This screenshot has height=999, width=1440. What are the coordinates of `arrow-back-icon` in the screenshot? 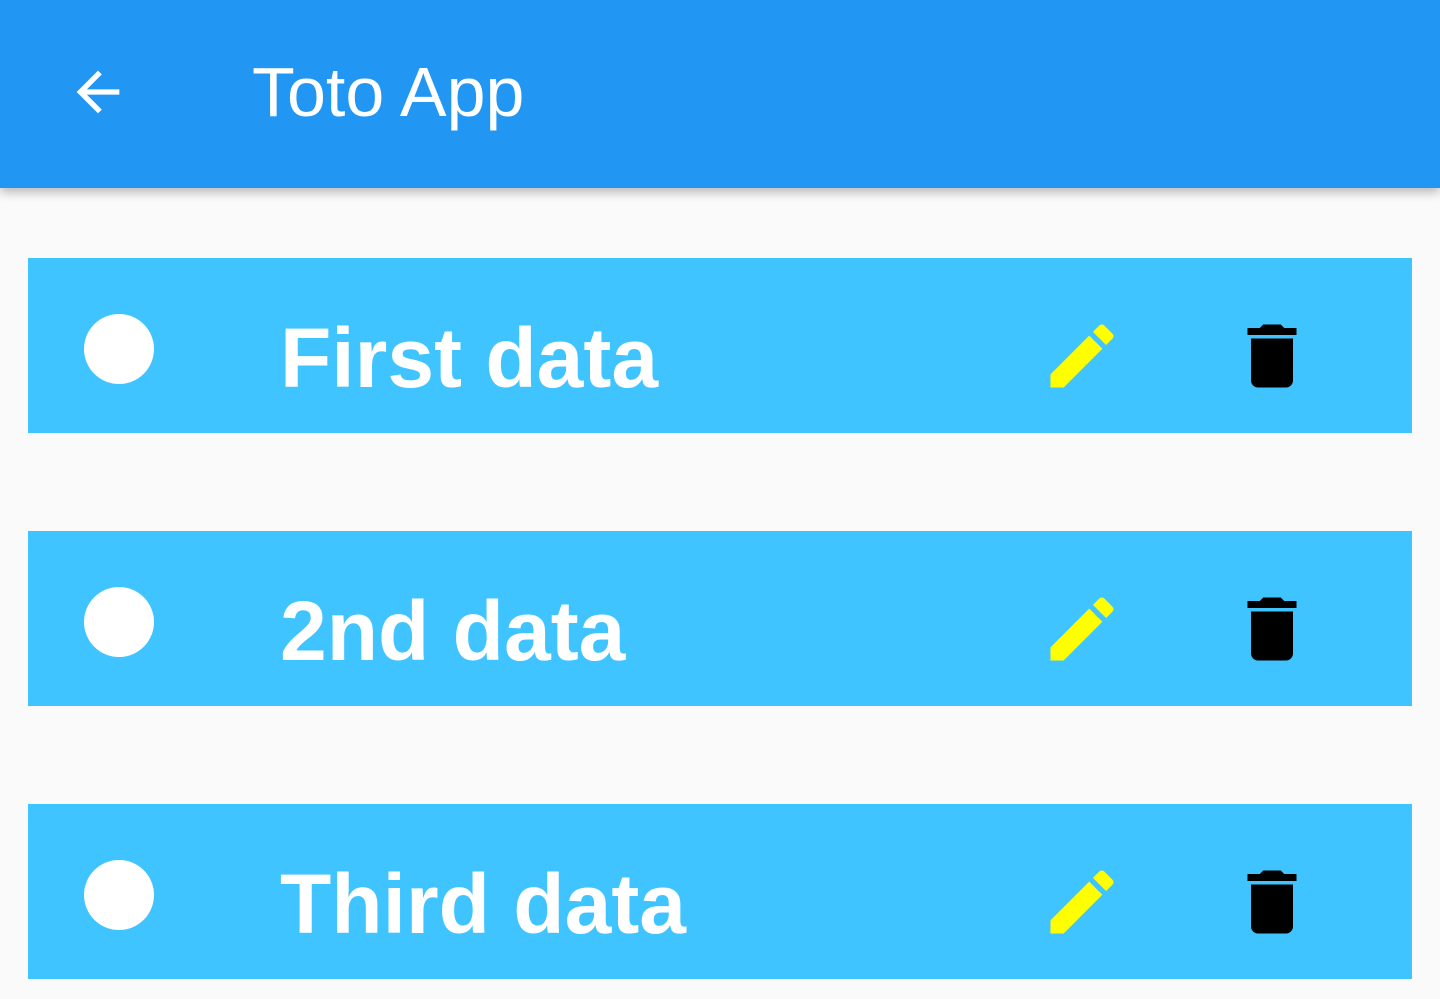 It's located at (98, 92).